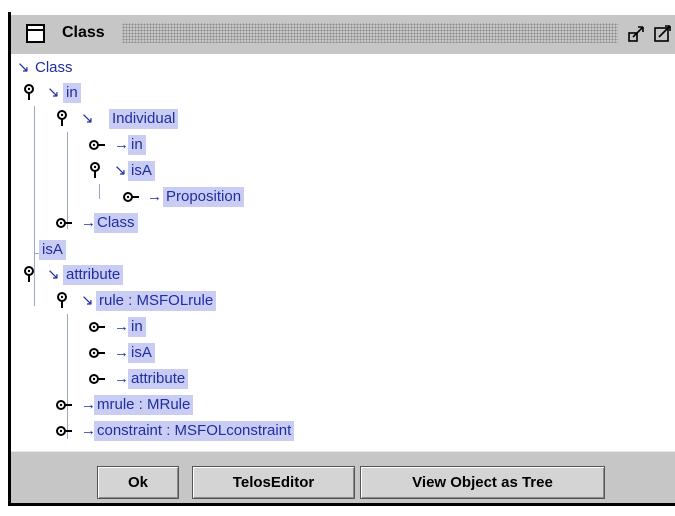 Image resolution: width=675 pixels, height=516 pixels. What do you see at coordinates (116, 223) in the screenshot?
I see `tree-node: Class` at bounding box center [116, 223].